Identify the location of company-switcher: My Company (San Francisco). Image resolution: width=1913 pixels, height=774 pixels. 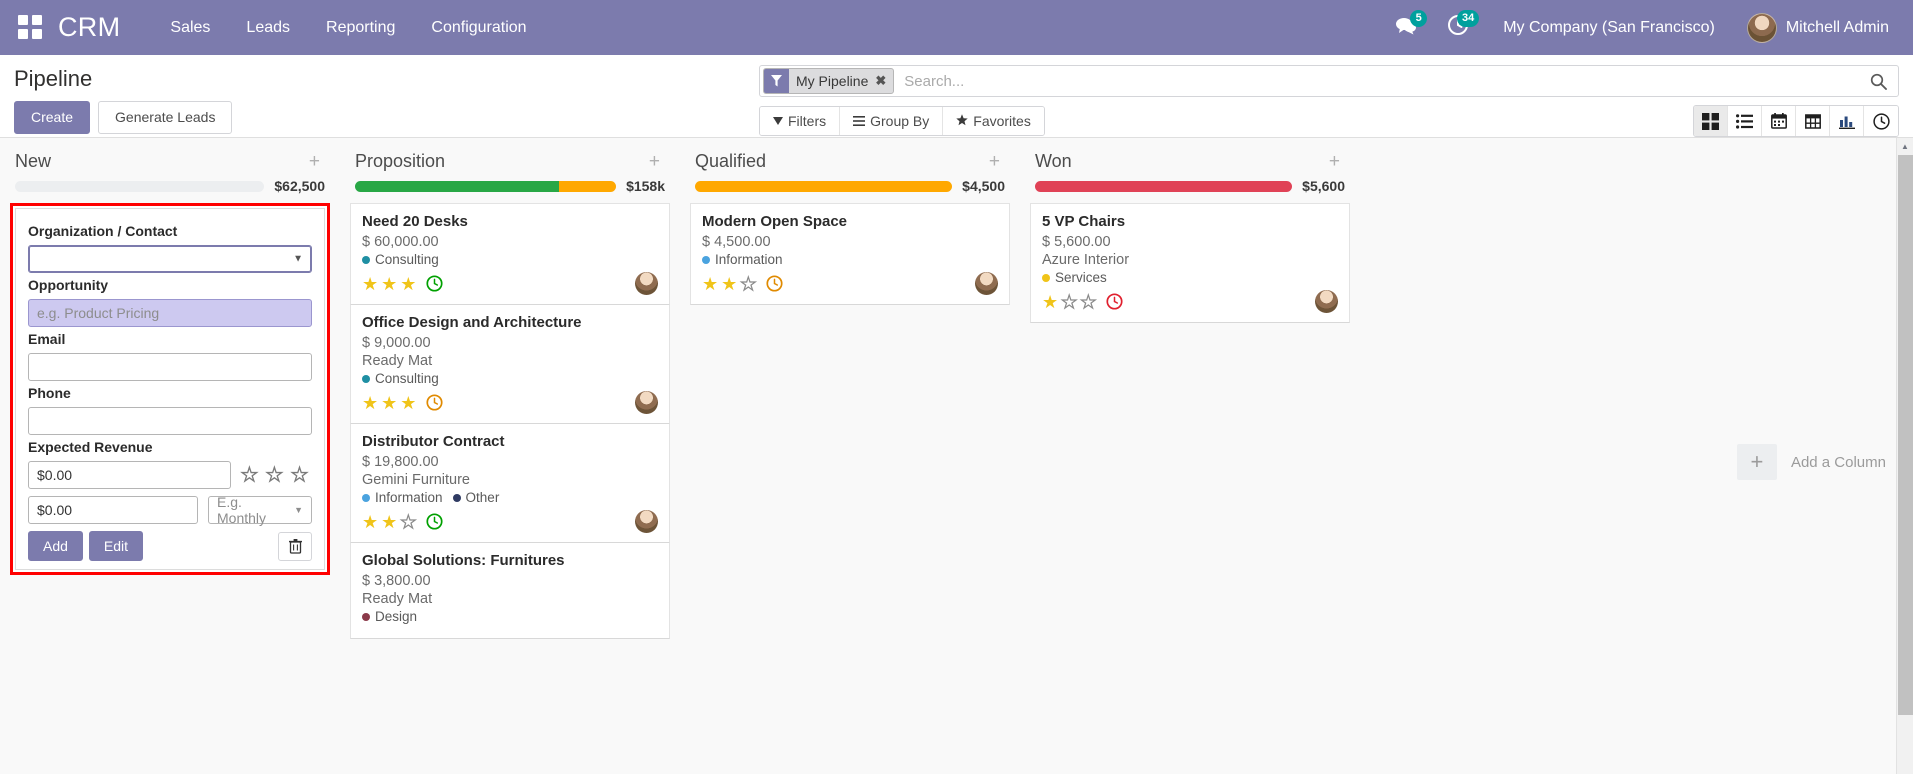
(1609, 28).